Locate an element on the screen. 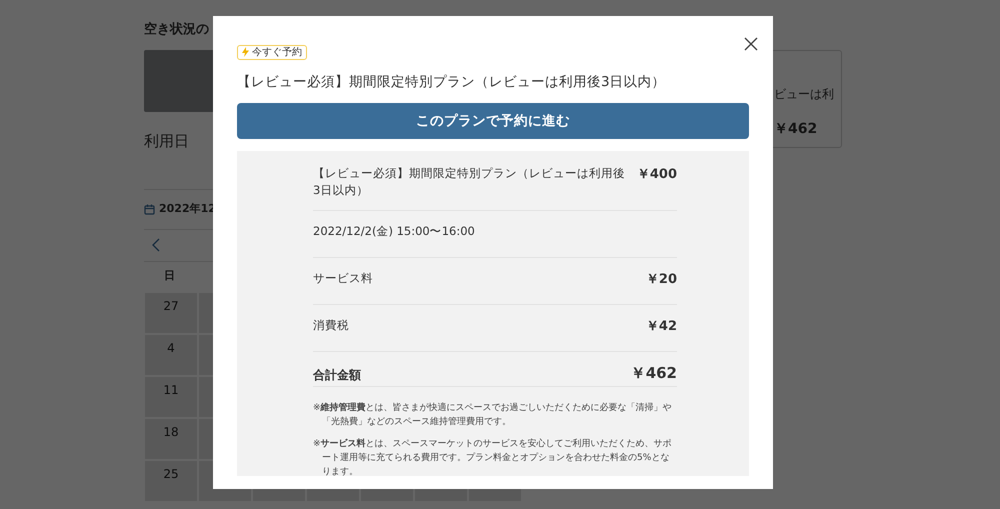 This screenshot has width=1000, height=509. line-item-label: 消費税 is located at coordinates (331, 325).